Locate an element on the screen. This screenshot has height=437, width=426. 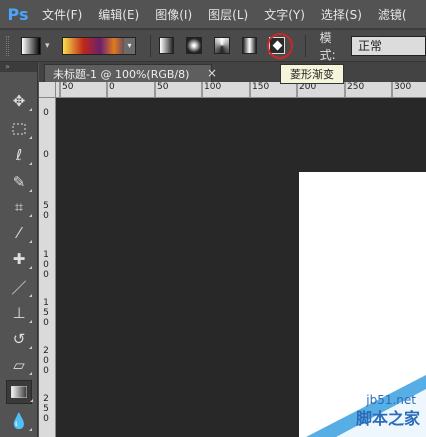
ruler-h-label: 100 is located at coordinates (213, 87).